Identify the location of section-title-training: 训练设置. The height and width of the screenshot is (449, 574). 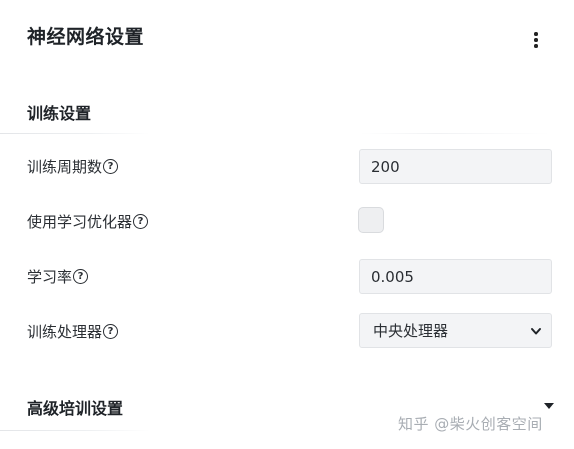
(59, 113).